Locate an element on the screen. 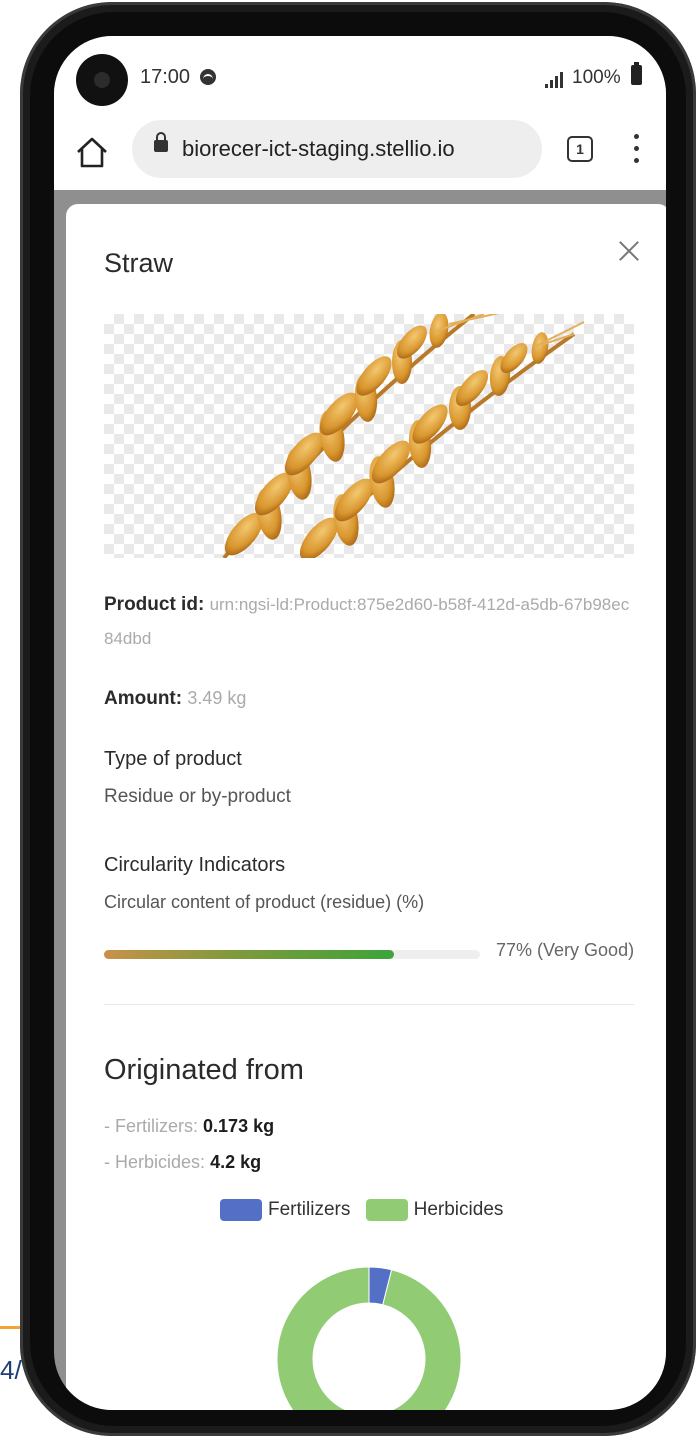 The height and width of the screenshot is (1440, 699). amount-label: Amount: is located at coordinates (143, 698).